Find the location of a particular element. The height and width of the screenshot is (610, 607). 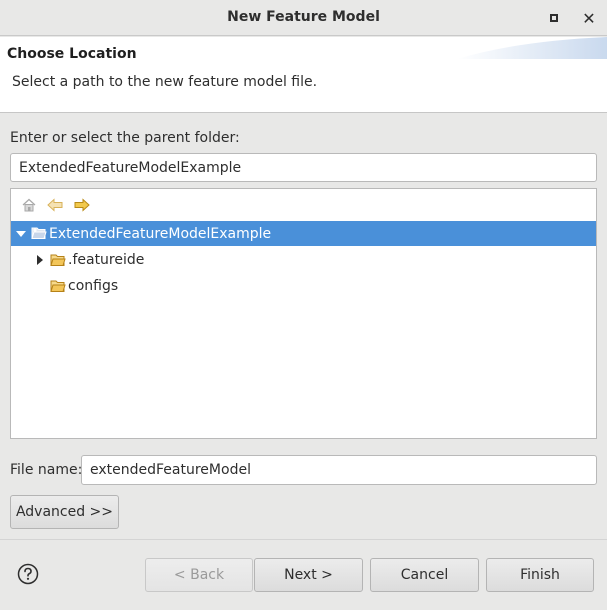

tree-item-featureide: .featureide is located at coordinates (303, 259).